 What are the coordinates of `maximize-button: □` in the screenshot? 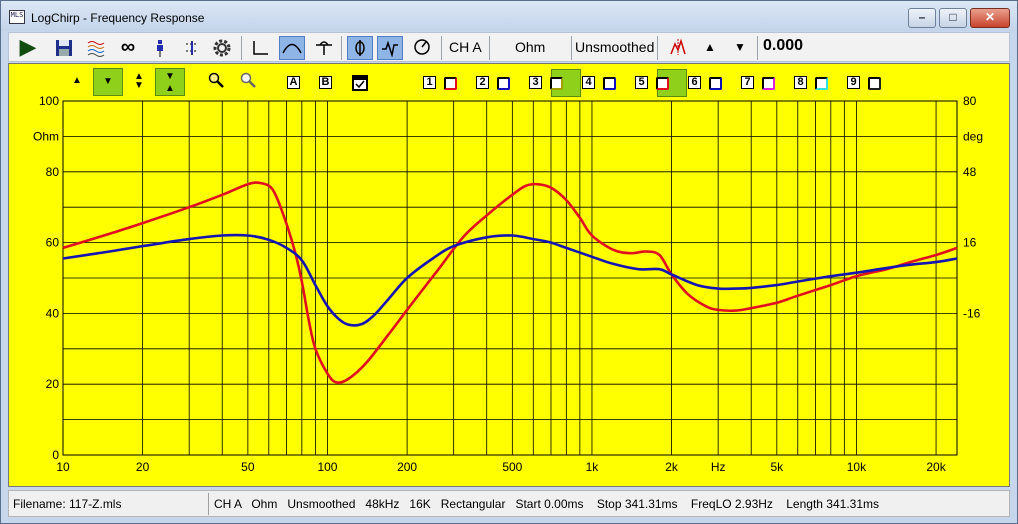 It's located at (953, 18).